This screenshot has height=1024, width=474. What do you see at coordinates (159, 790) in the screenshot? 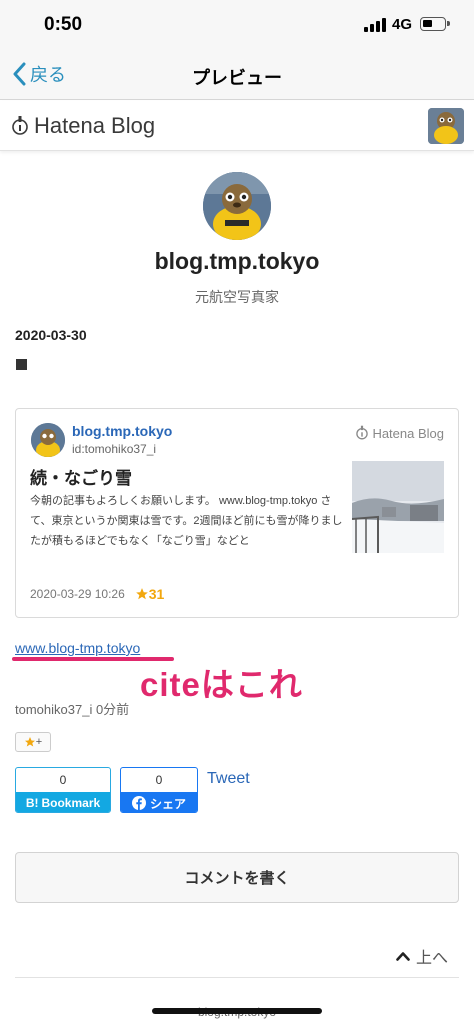
I see `facebook-share-button: 0 シェア` at bounding box center [159, 790].